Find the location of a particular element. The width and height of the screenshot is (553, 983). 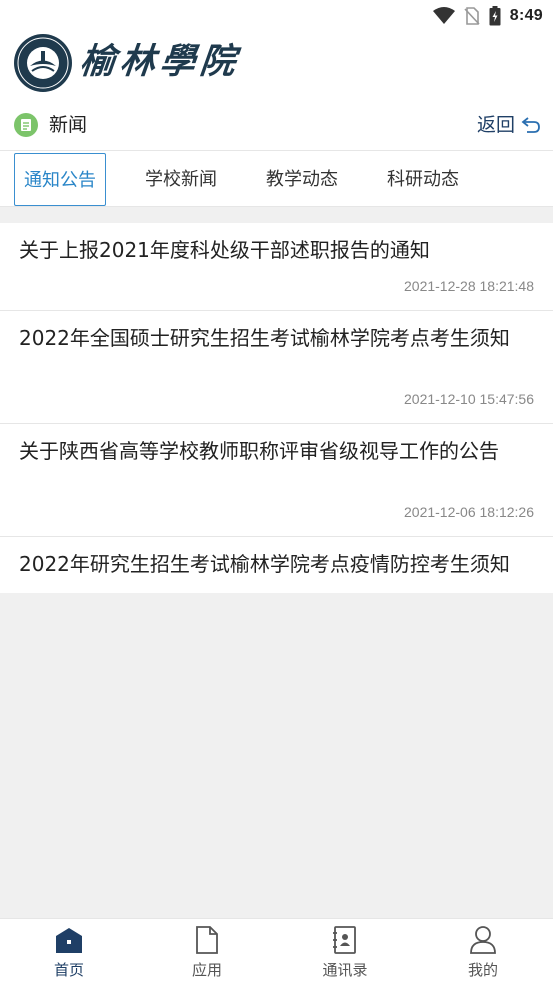

section-title: 新闻 is located at coordinates (68, 125).